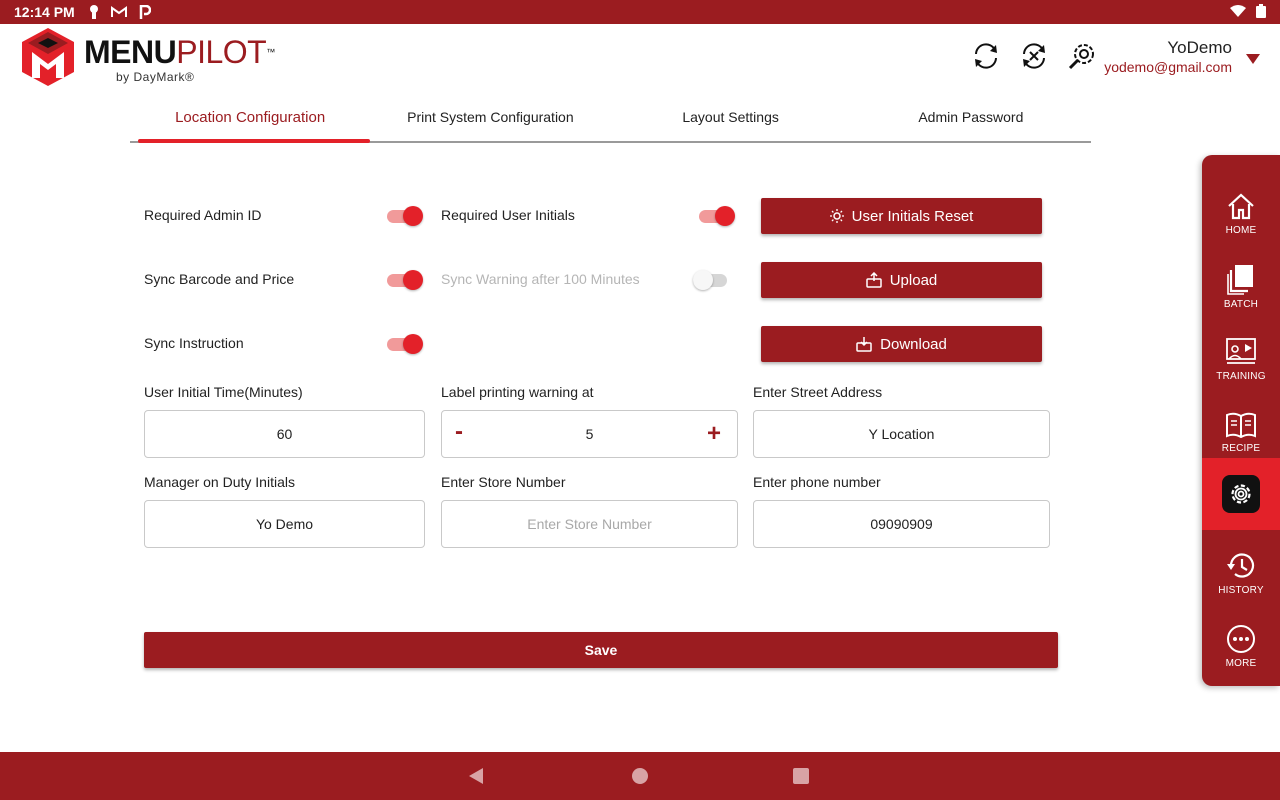 This screenshot has height=800, width=1280. Describe the element at coordinates (971, 120) in the screenshot. I see `tab-admin-password: Admin Password` at that location.